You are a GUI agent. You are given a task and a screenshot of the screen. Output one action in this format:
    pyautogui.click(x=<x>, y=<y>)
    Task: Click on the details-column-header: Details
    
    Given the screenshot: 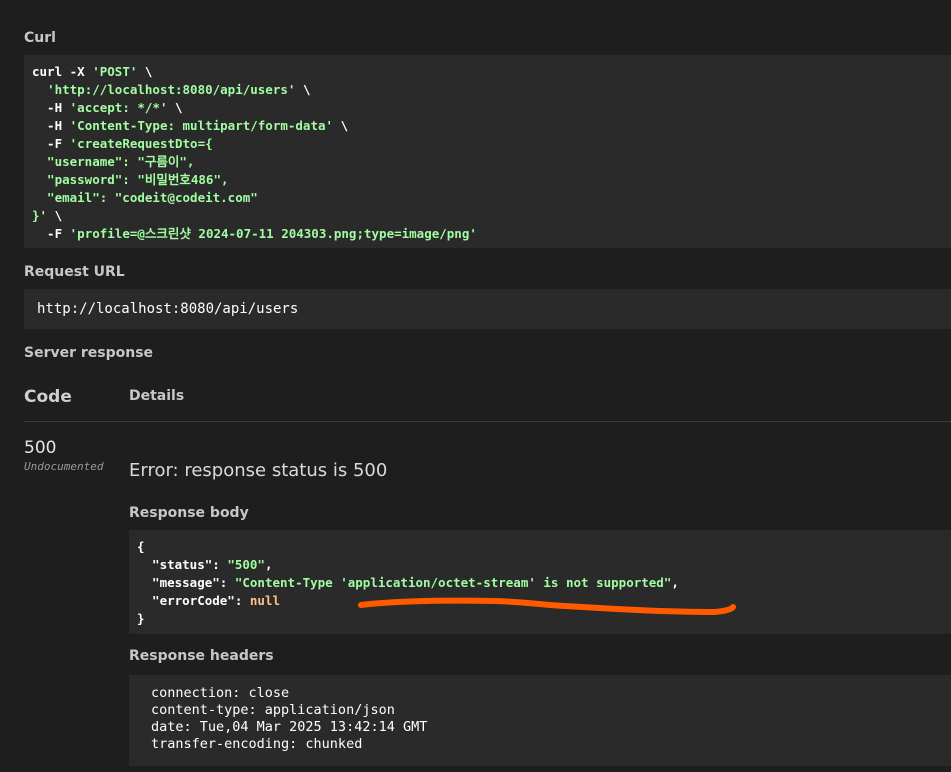 What is the action you would take?
    pyautogui.click(x=157, y=396)
    